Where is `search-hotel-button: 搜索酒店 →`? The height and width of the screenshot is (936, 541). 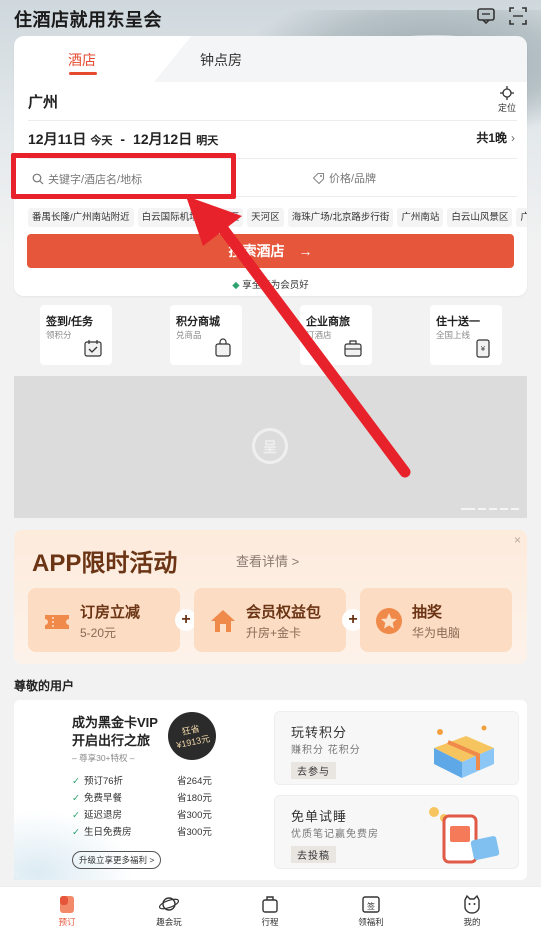 search-hotel-button: 搜索酒店 → is located at coordinates (270, 251).